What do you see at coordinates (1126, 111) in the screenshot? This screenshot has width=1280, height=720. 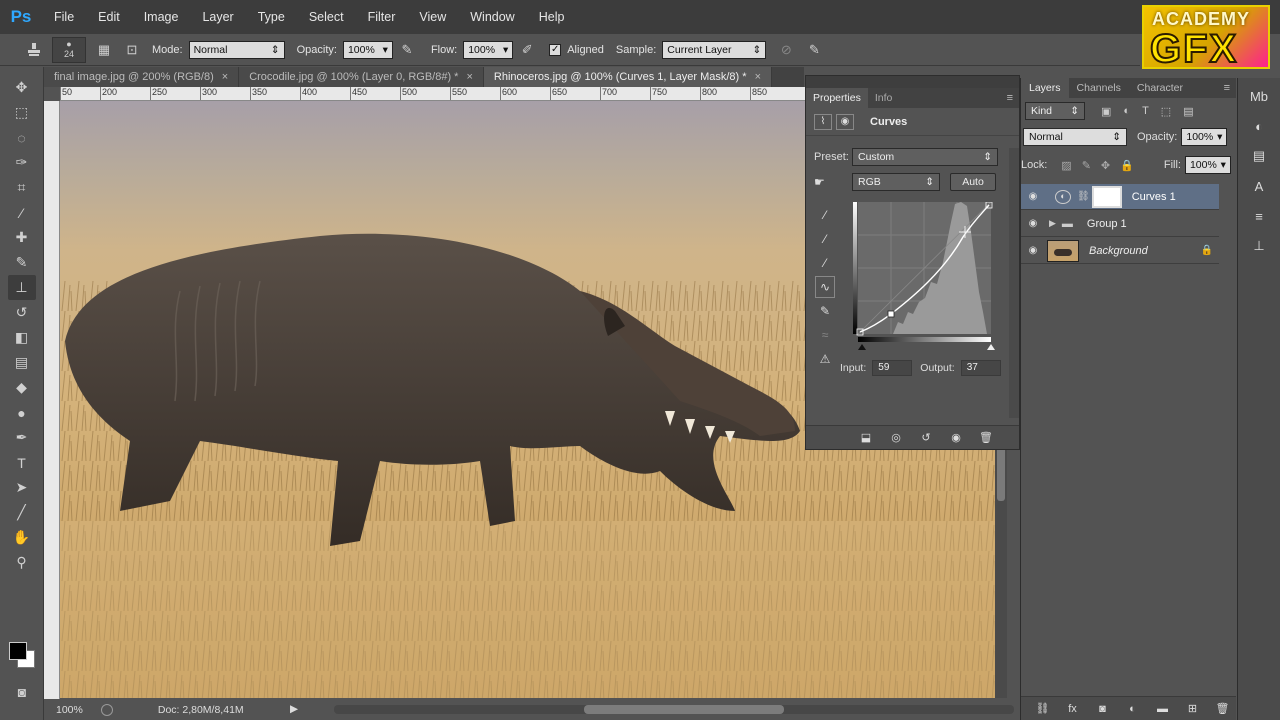 I see `adjustment-filter-icon: ◐` at bounding box center [1126, 111].